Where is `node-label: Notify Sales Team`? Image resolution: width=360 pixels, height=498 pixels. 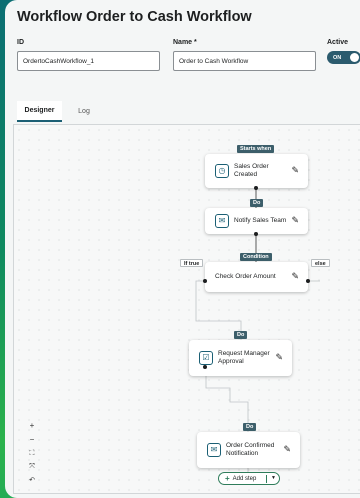 node-label: Notify Sales Team is located at coordinates (260, 220).